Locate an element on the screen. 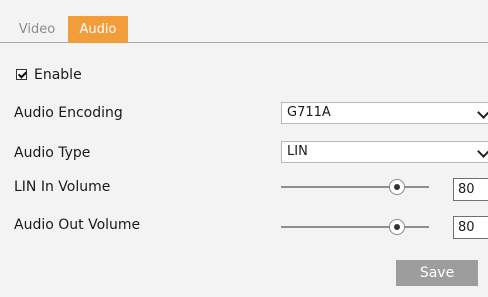  enable-checkbox is located at coordinates (21, 74).